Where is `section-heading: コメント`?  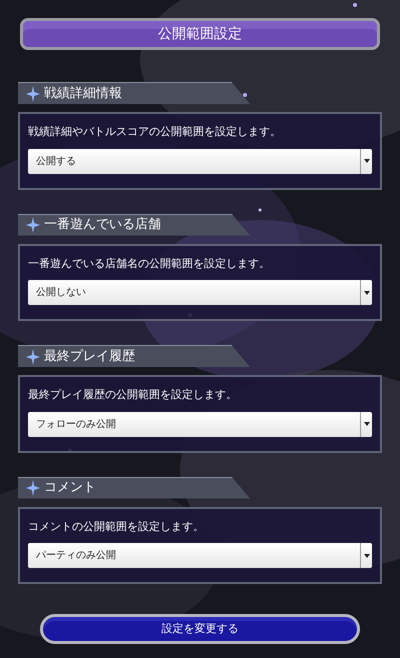
section-heading: コメント is located at coordinates (70, 488).